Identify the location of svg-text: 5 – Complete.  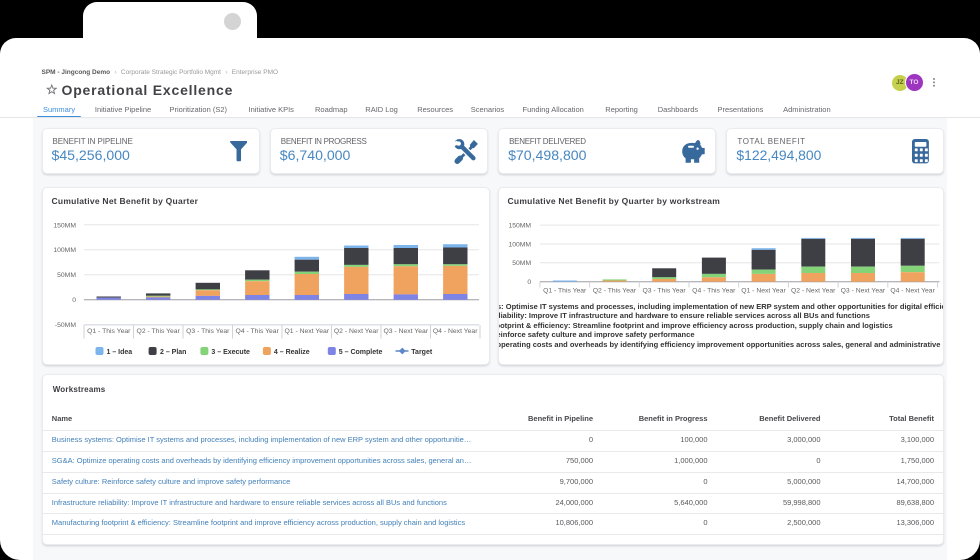
(360, 352).